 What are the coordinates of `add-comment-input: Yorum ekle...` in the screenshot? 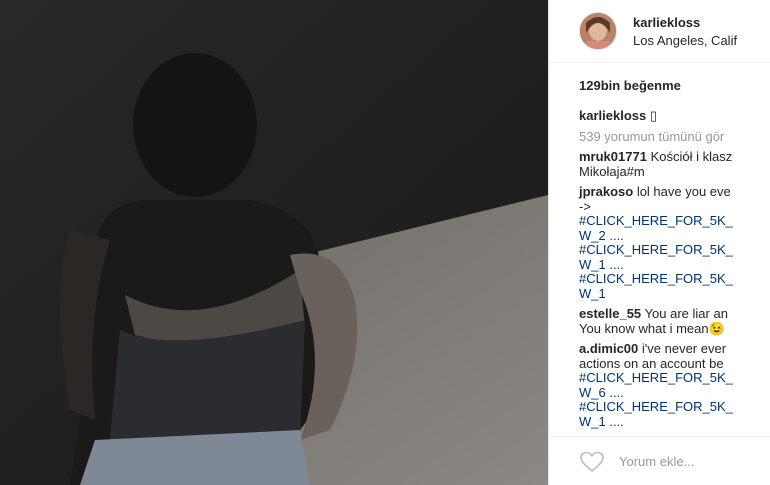 It's located at (656, 461).